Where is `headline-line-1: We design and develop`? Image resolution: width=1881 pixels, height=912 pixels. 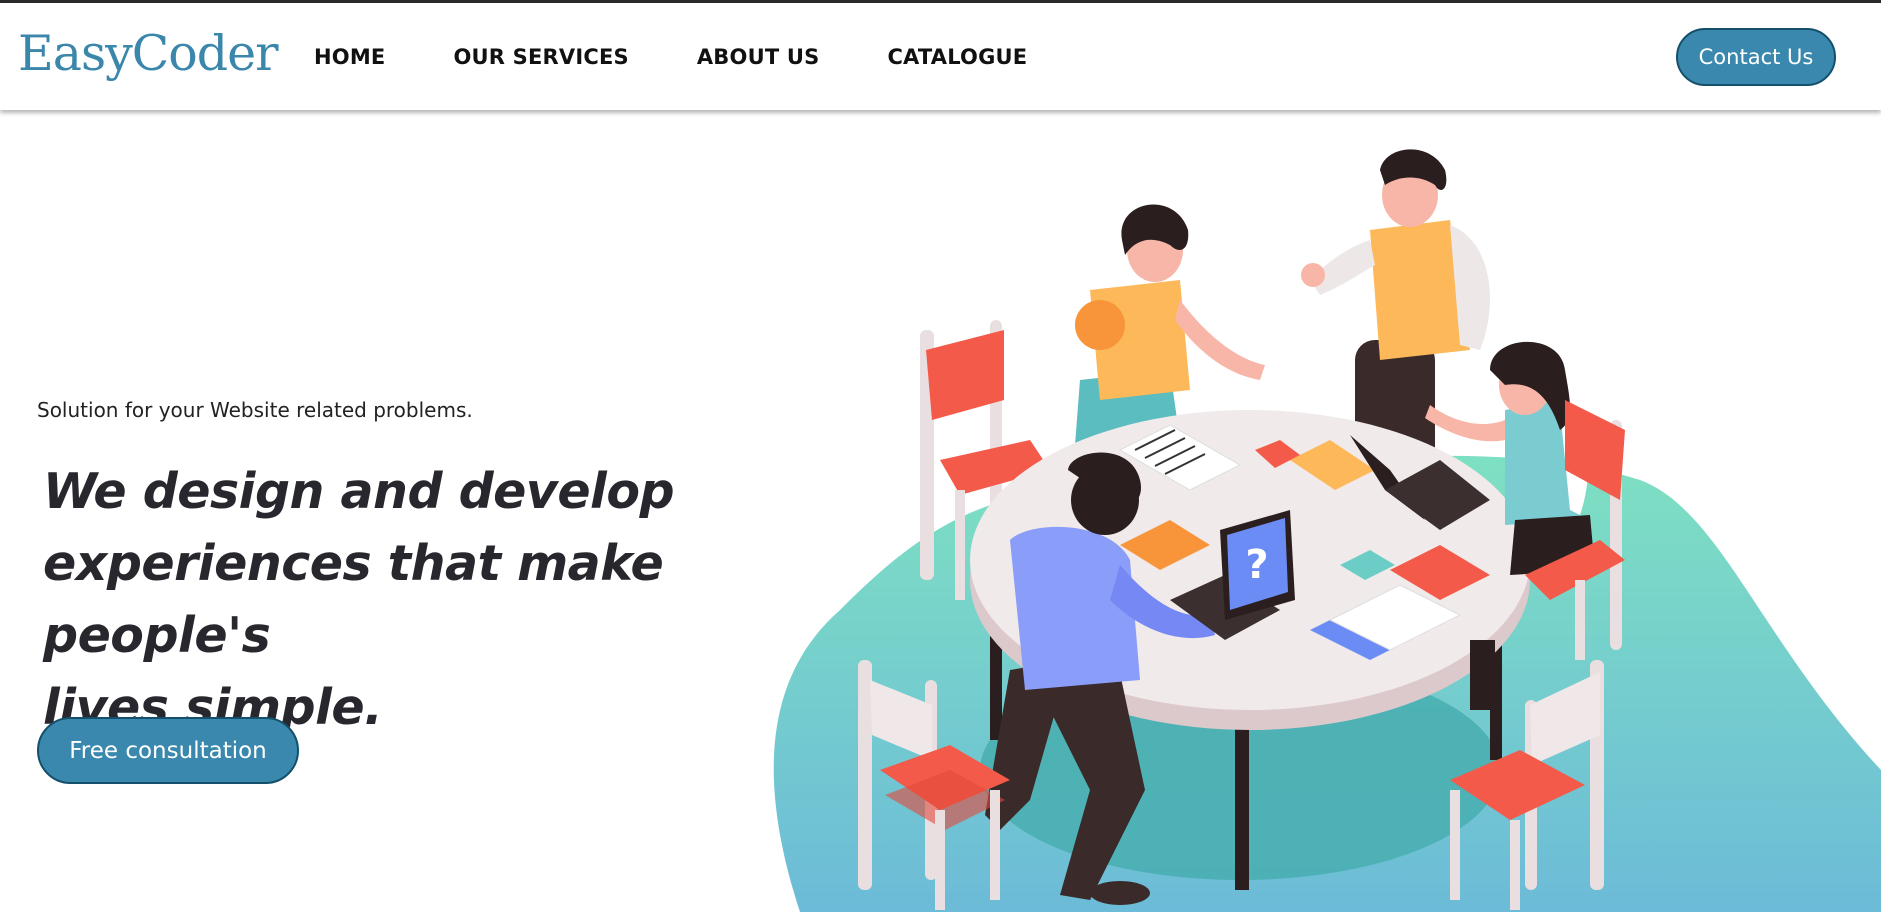
headline-line-1: We design and develop is located at coordinates (359, 491).